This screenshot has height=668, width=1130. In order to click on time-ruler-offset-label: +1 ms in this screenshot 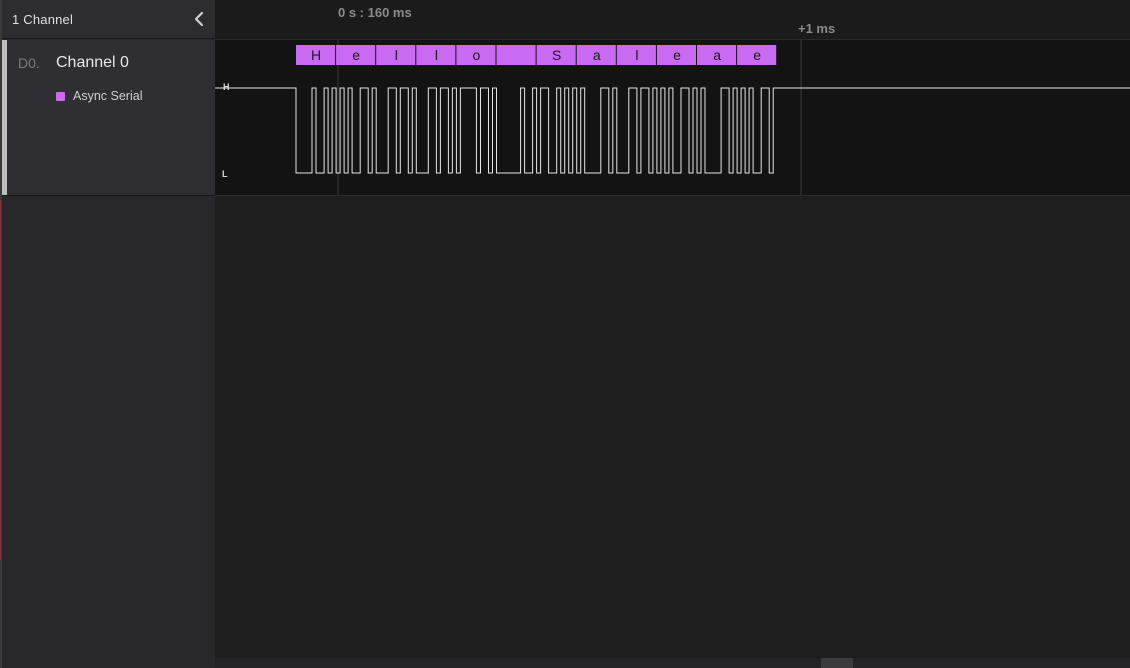, I will do `click(817, 28)`.